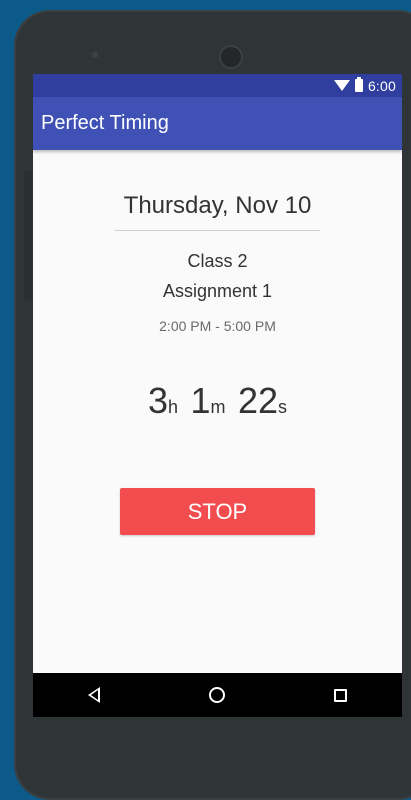  What do you see at coordinates (341, 695) in the screenshot?
I see `recents-icon` at bounding box center [341, 695].